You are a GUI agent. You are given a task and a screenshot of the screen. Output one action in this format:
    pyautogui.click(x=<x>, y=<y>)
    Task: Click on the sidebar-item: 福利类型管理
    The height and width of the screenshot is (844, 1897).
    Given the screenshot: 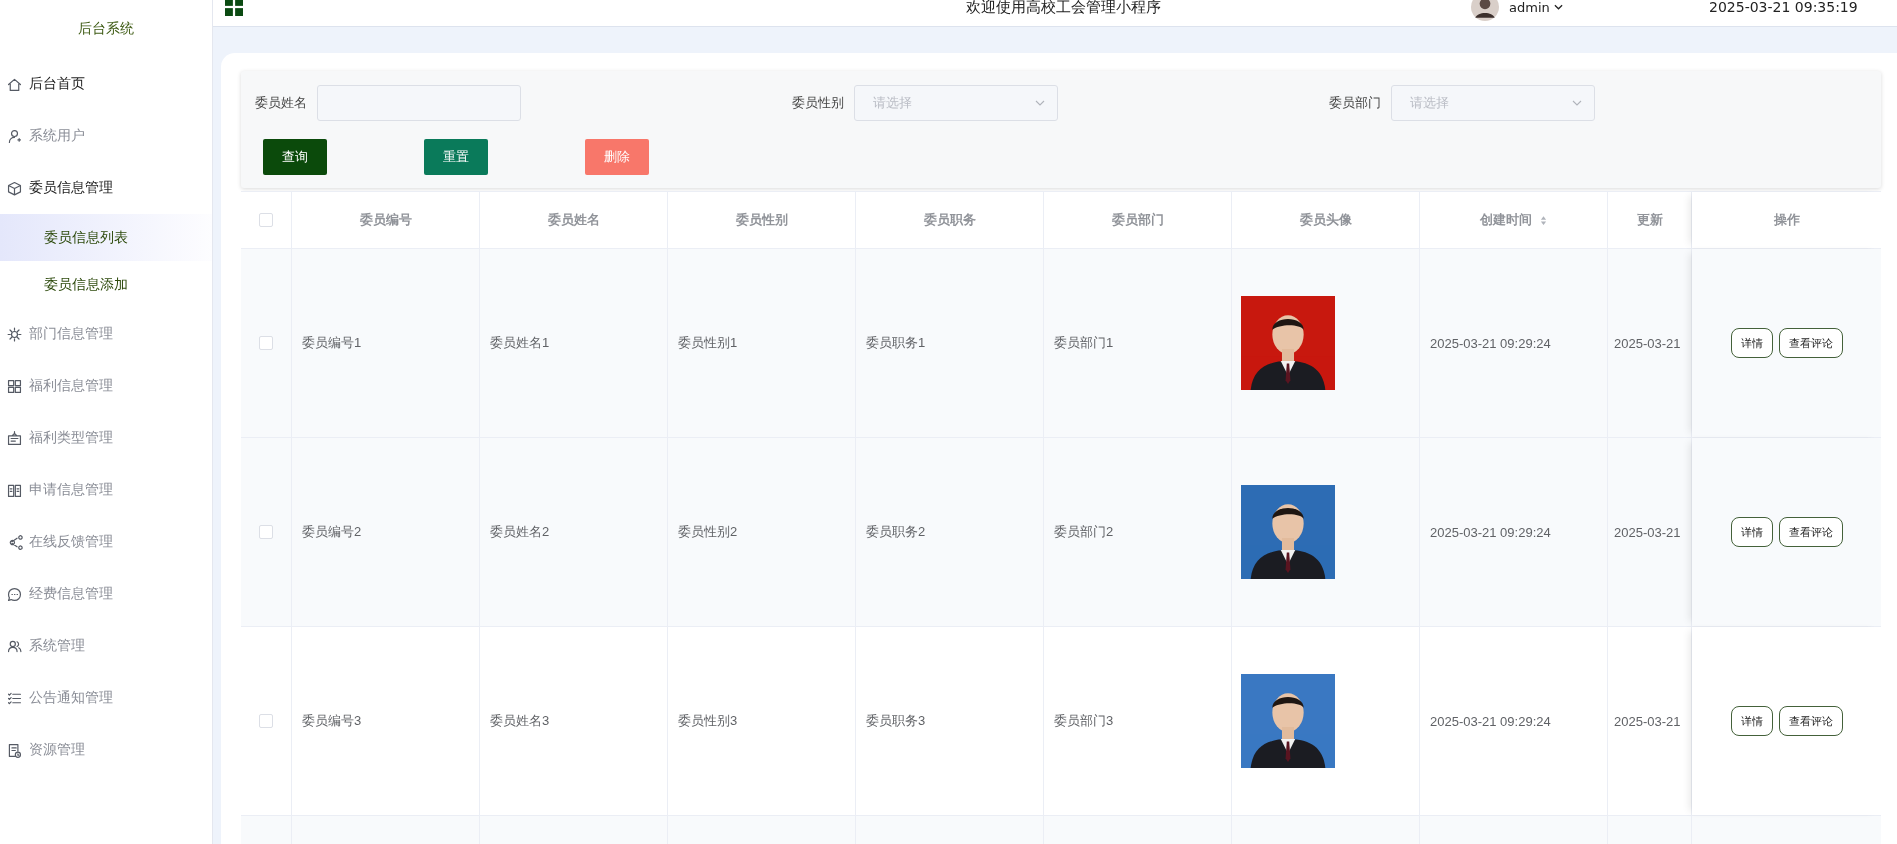 What is the action you would take?
    pyautogui.click(x=106, y=438)
    